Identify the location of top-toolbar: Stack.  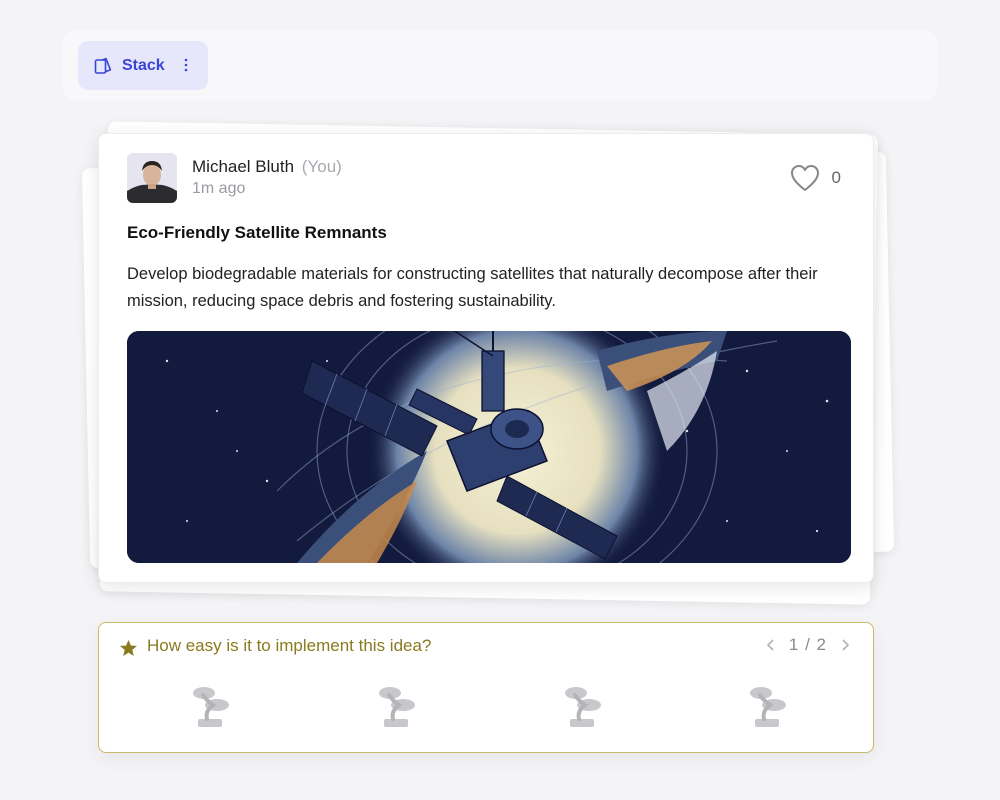
(500, 65).